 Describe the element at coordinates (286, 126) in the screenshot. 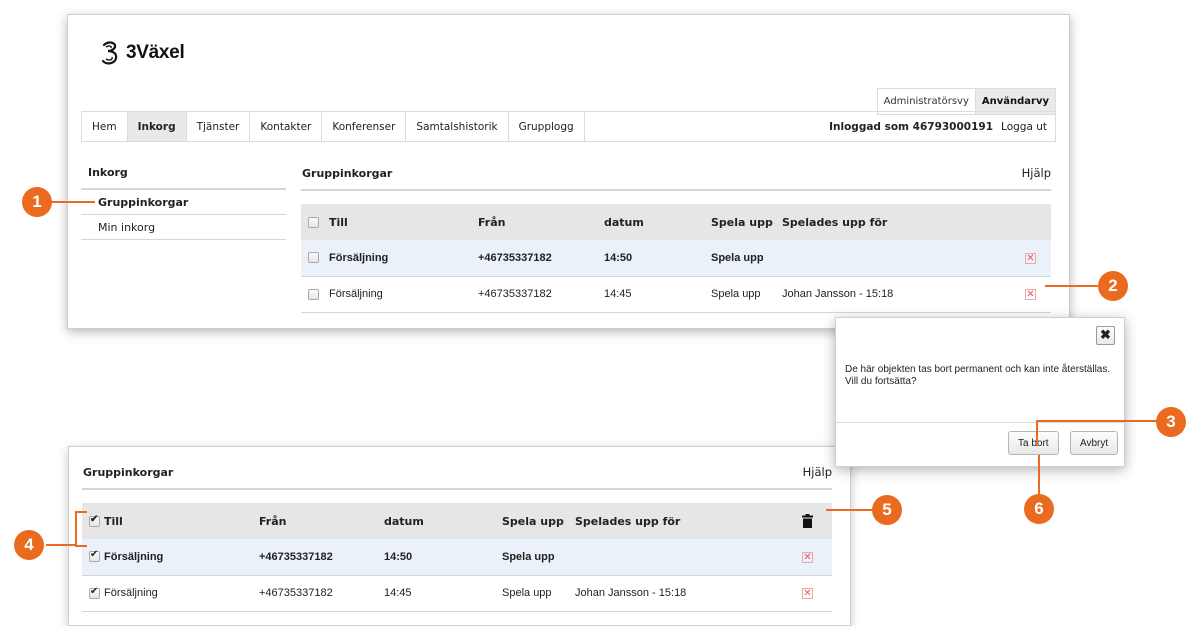

I see `nav-kontakter: Kontakter` at that location.